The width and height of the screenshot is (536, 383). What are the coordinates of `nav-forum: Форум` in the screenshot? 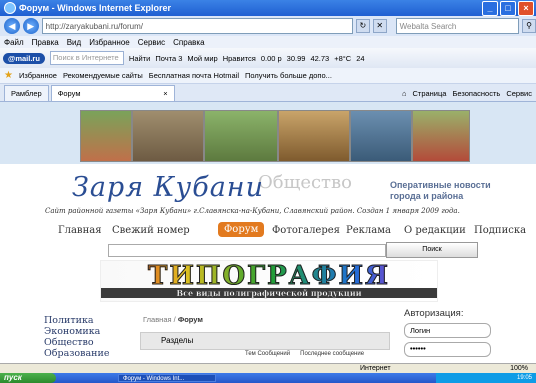 It's located at (241, 229).